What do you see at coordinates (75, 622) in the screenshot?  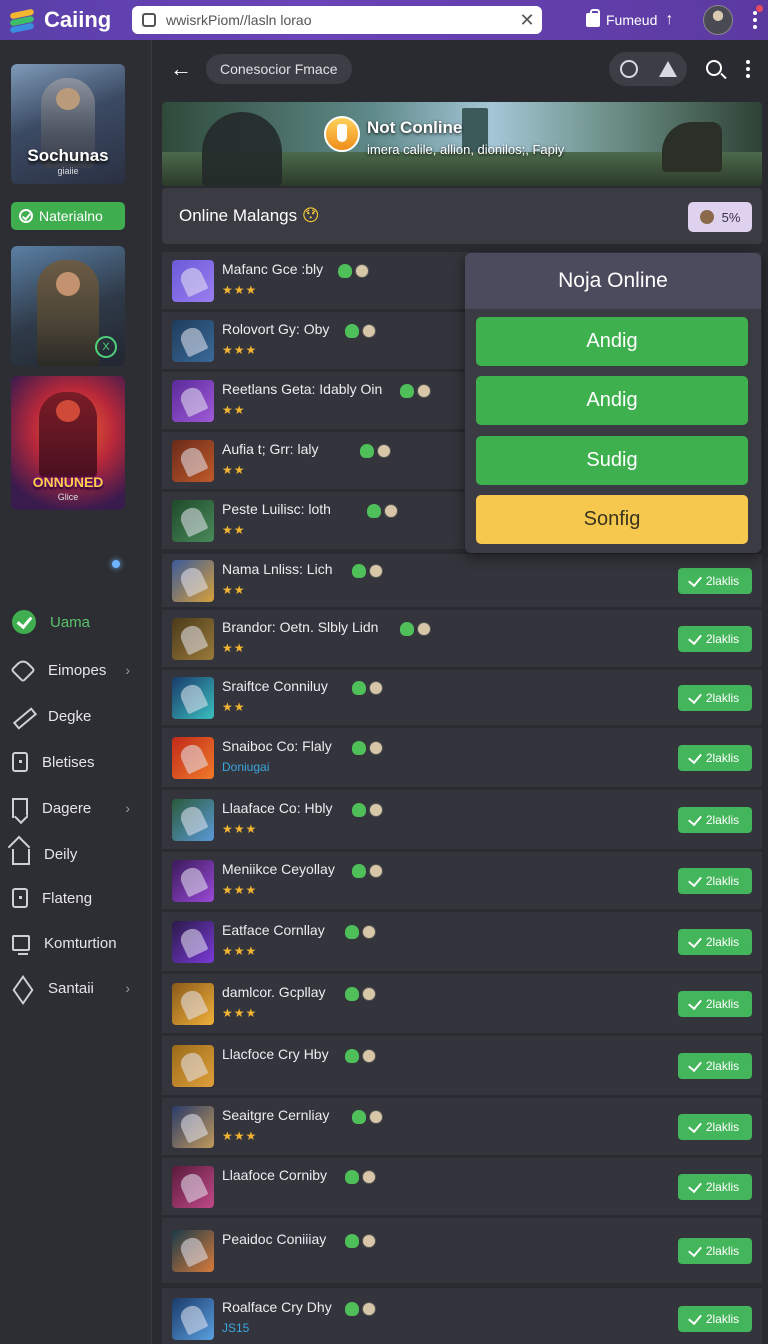 I see `sidebar-item-uama: Uama` at bounding box center [75, 622].